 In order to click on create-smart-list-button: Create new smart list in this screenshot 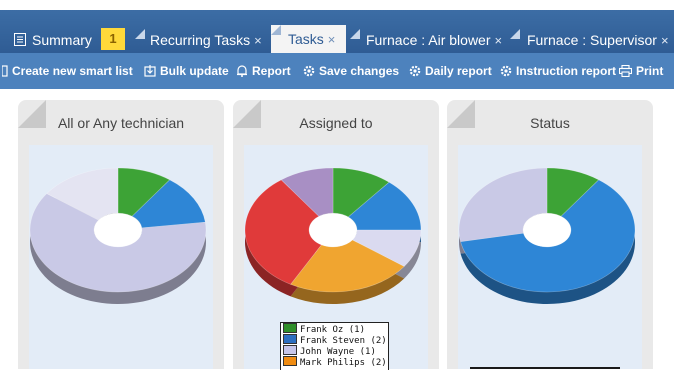, I will do `click(67, 71)`.